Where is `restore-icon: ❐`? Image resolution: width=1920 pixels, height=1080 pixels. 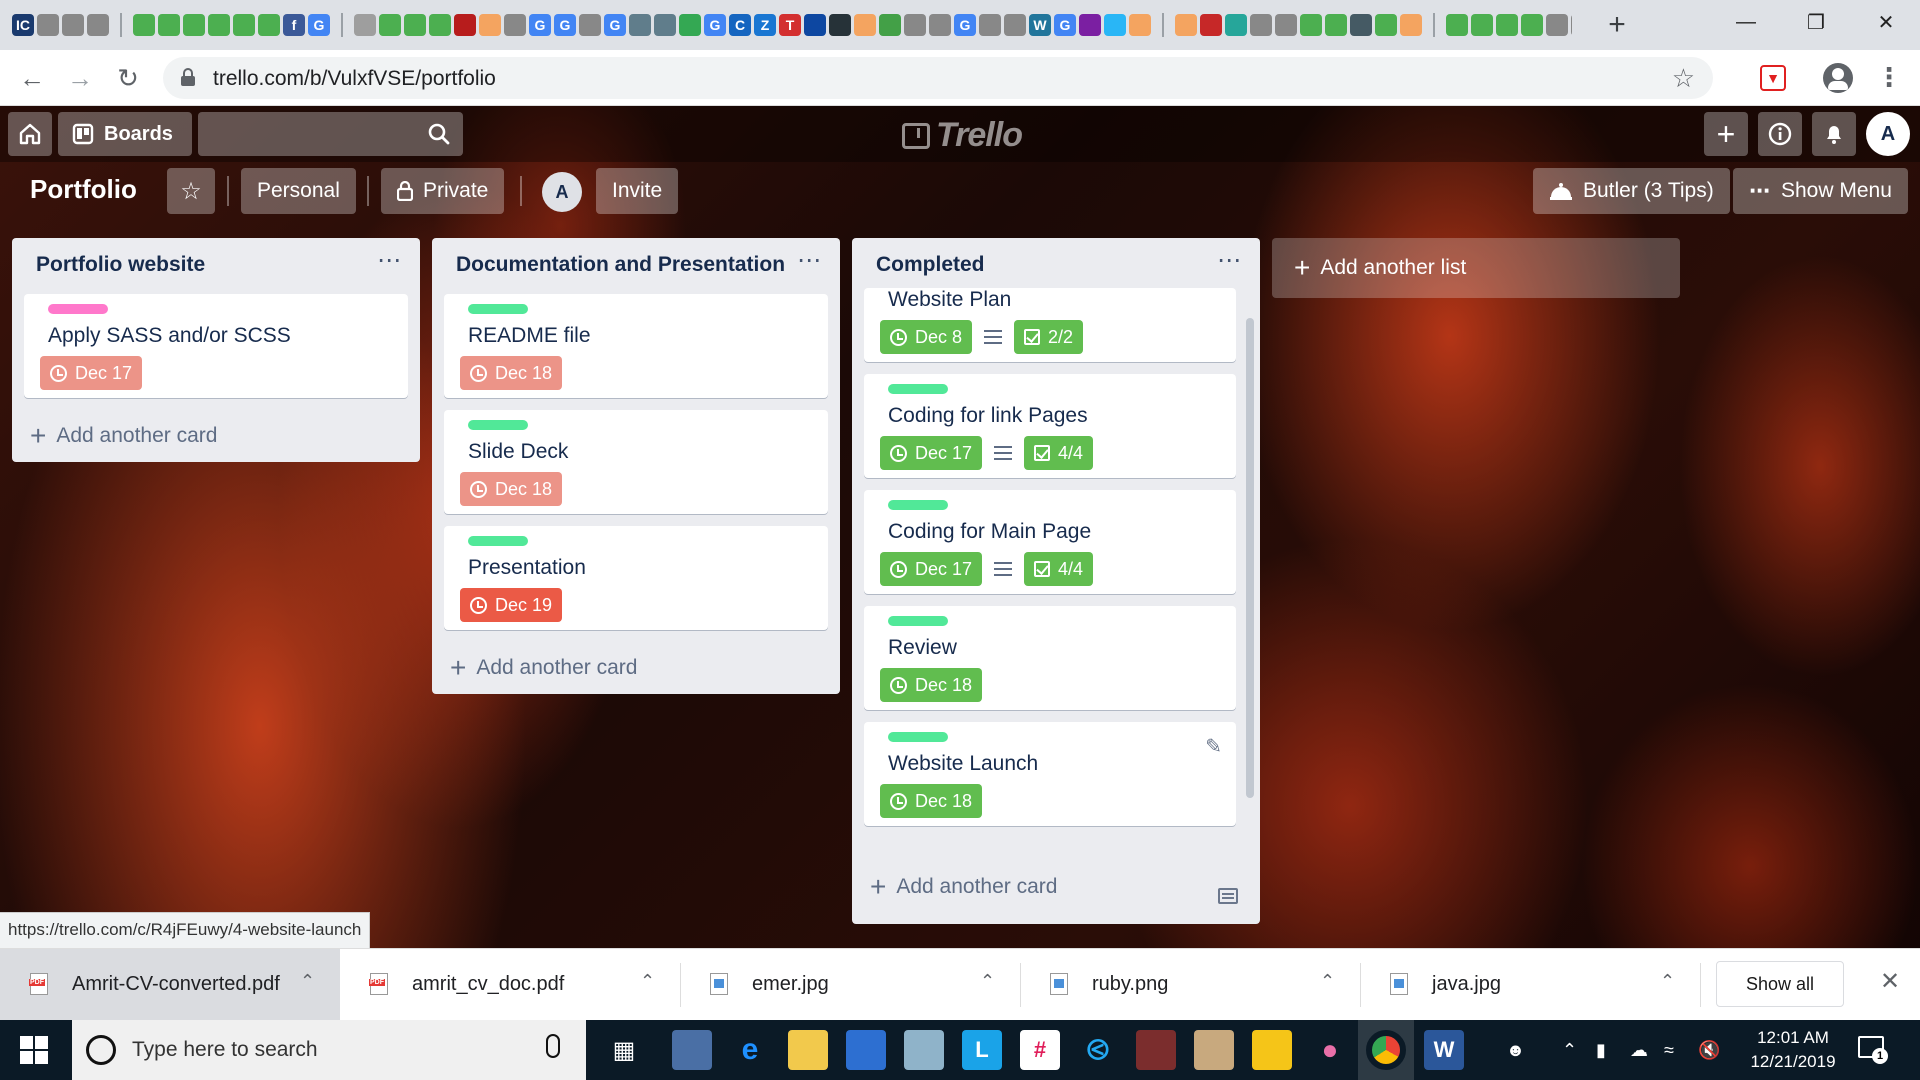
restore-icon: ❐ is located at coordinates (1816, 22).